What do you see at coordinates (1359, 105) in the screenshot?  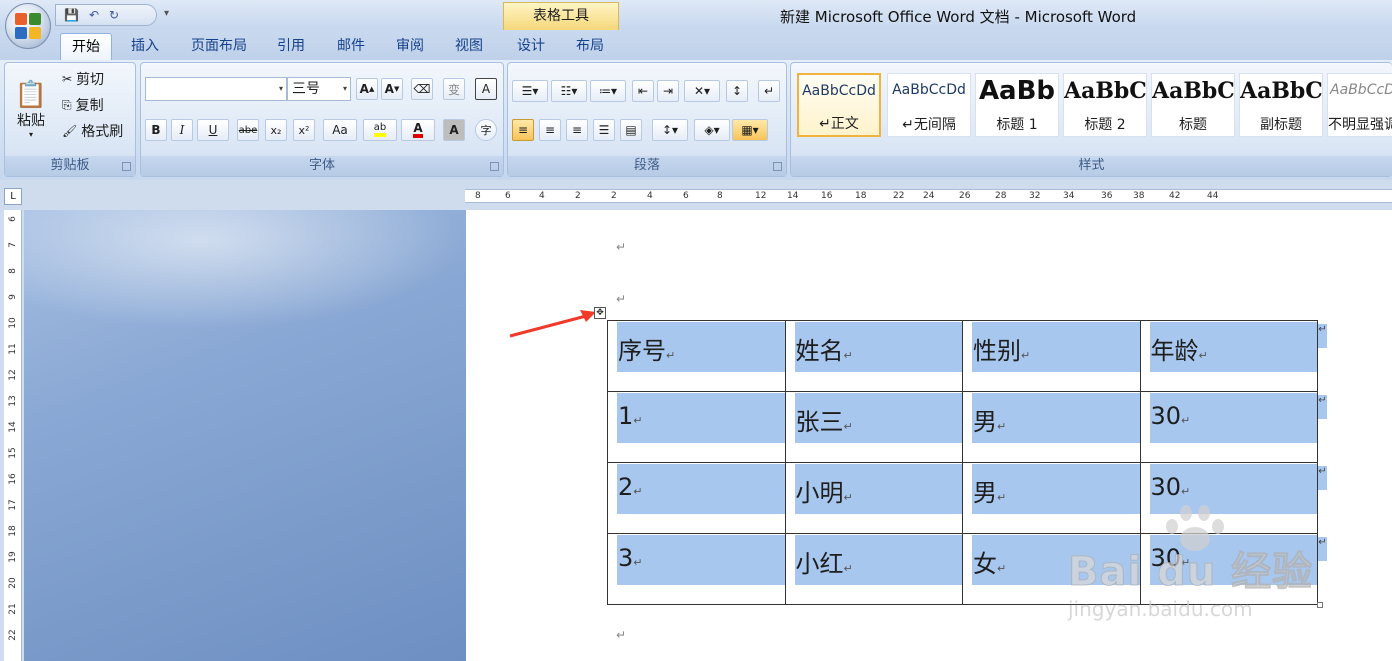 I see `style-subtle-emphasis: AaBbCcD 不明显强调` at bounding box center [1359, 105].